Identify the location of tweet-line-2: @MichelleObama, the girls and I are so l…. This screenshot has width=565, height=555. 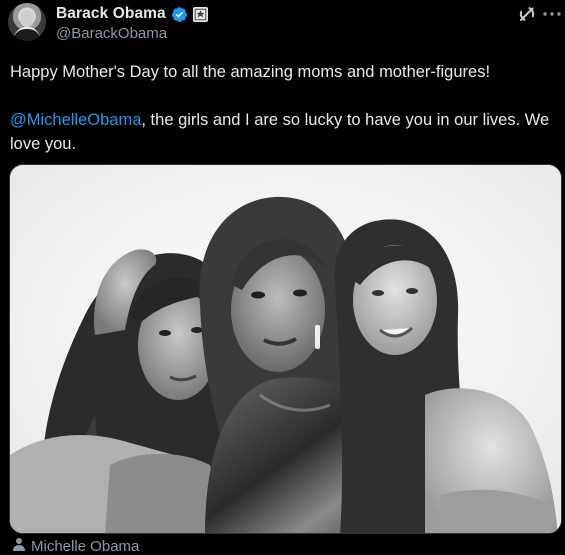
(282, 132).